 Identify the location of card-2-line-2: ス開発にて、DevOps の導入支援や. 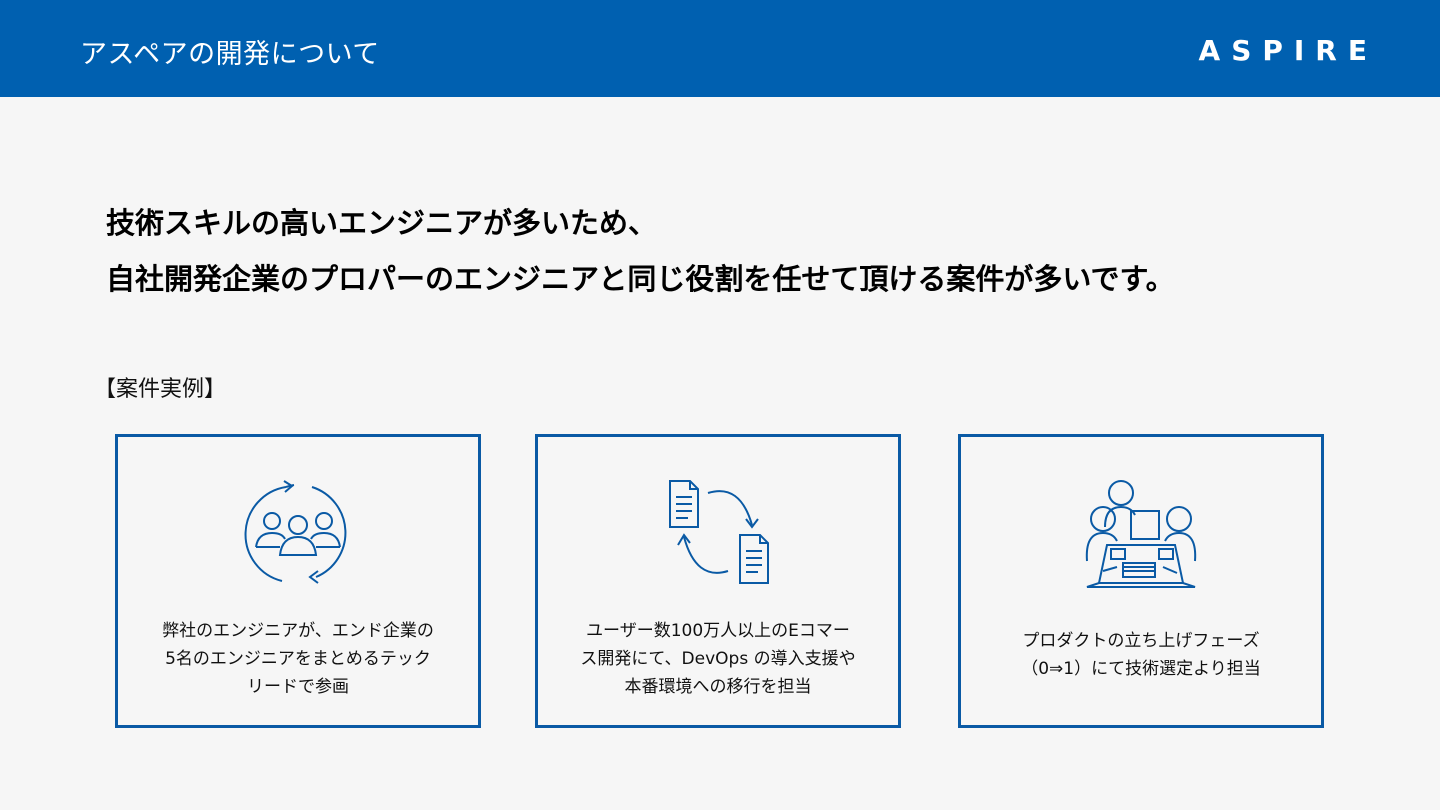
(718, 659).